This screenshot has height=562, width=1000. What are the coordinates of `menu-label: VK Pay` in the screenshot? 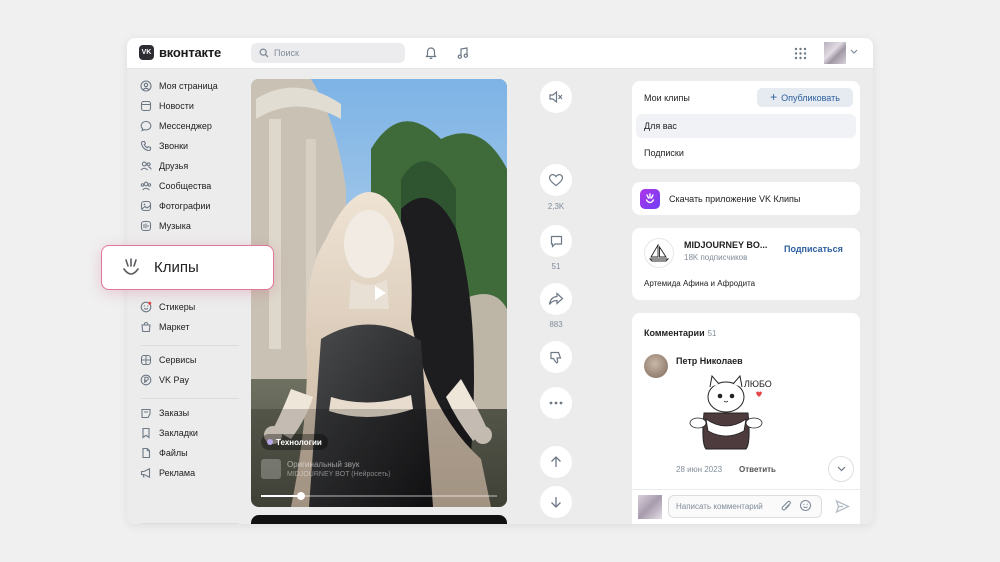 It's located at (174, 380).